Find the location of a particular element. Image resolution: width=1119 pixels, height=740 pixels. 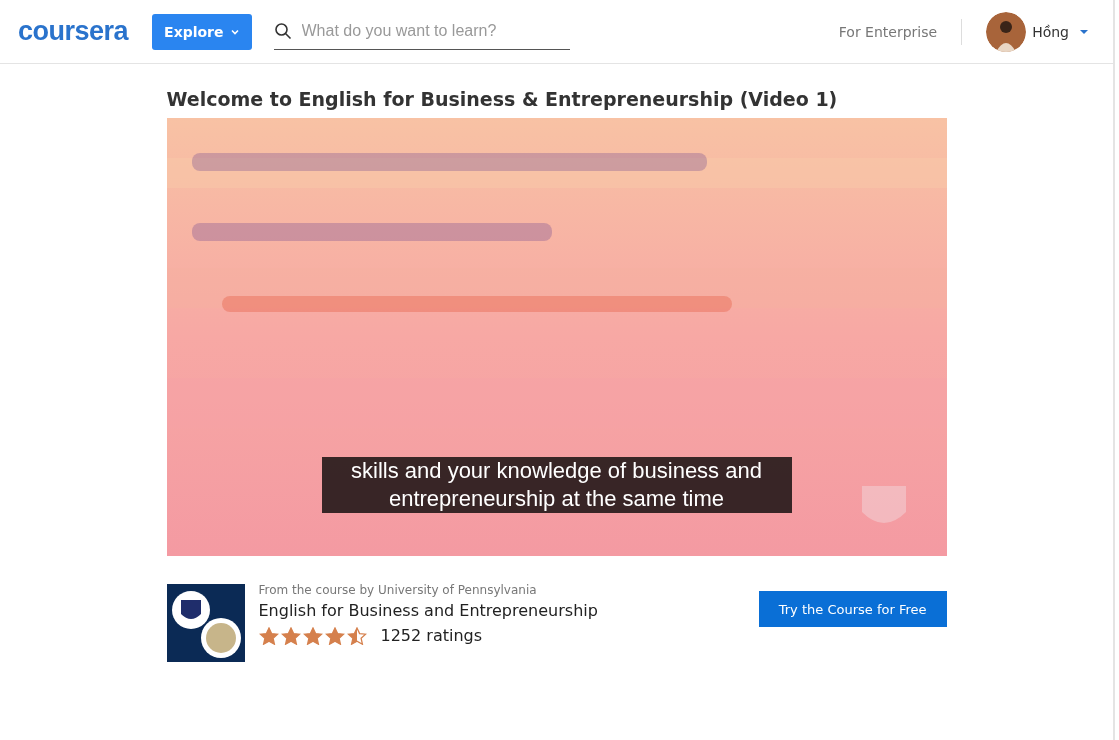

ratings-count: 1252 ratings is located at coordinates (431, 635).